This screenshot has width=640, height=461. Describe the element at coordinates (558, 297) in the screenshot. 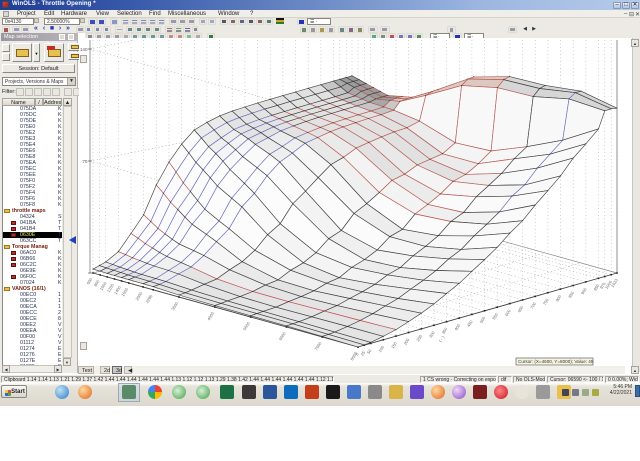

I see `svg-text: 800` at that location.